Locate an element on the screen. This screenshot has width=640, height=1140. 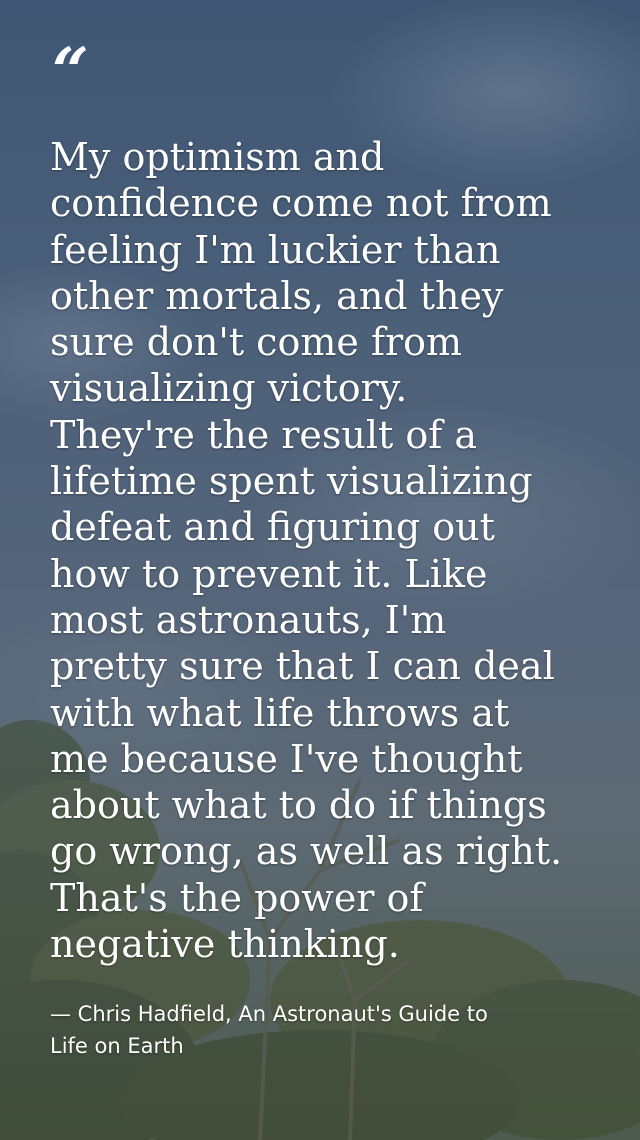
quote-line: My optimism and is located at coordinates (217, 157).